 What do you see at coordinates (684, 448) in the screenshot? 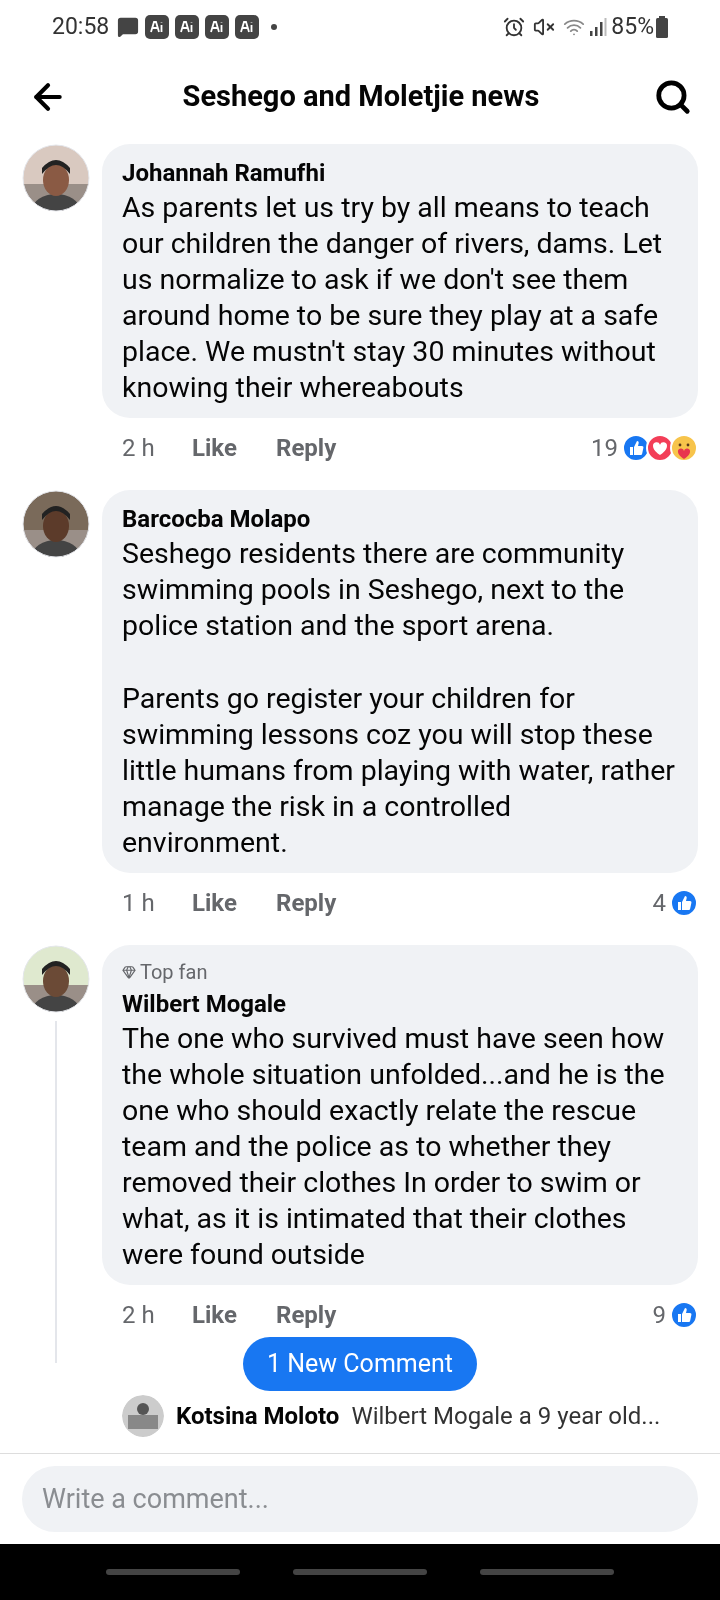
I see `hugging-emoji-icon` at bounding box center [684, 448].